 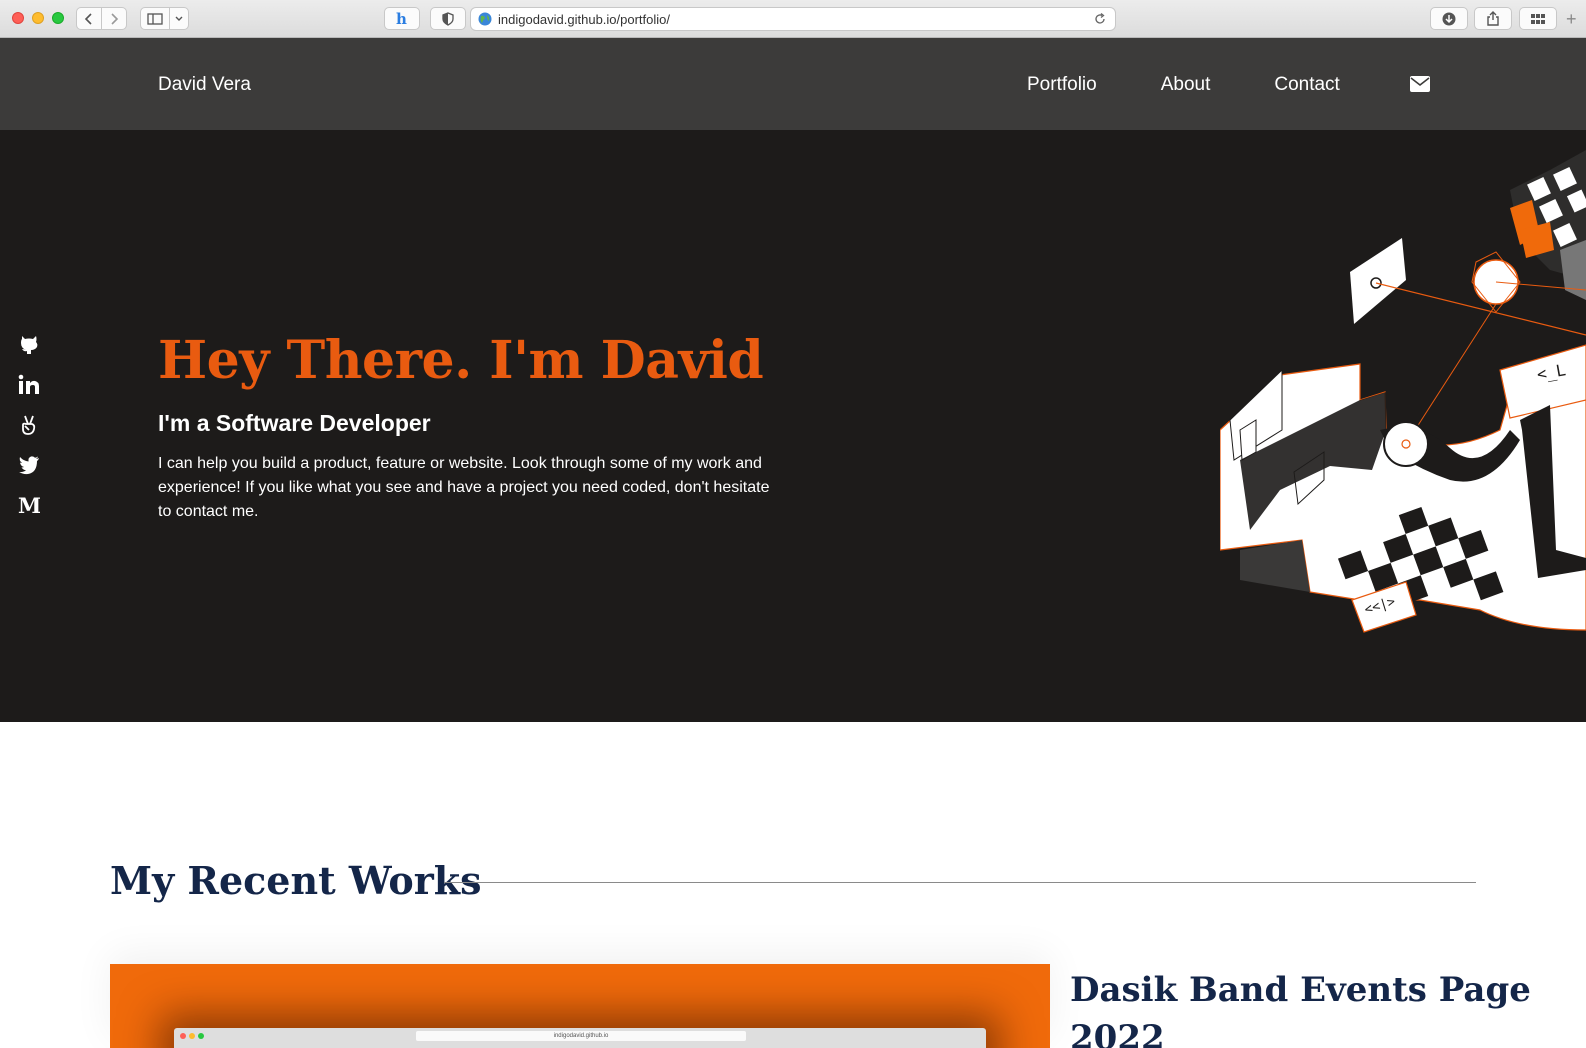 I want to click on brand-link: David Vera, so click(x=204, y=85).